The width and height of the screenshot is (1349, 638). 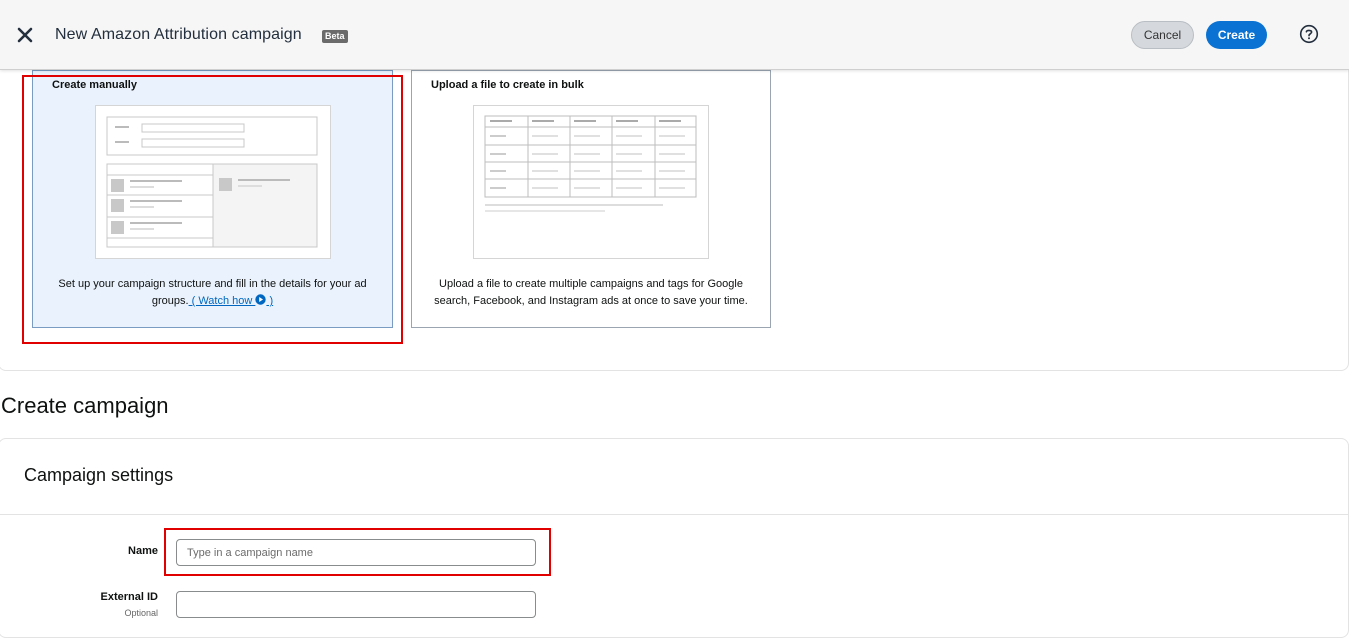 What do you see at coordinates (591, 182) in the screenshot?
I see `bulk-illustration` at bounding box center [591, 182].